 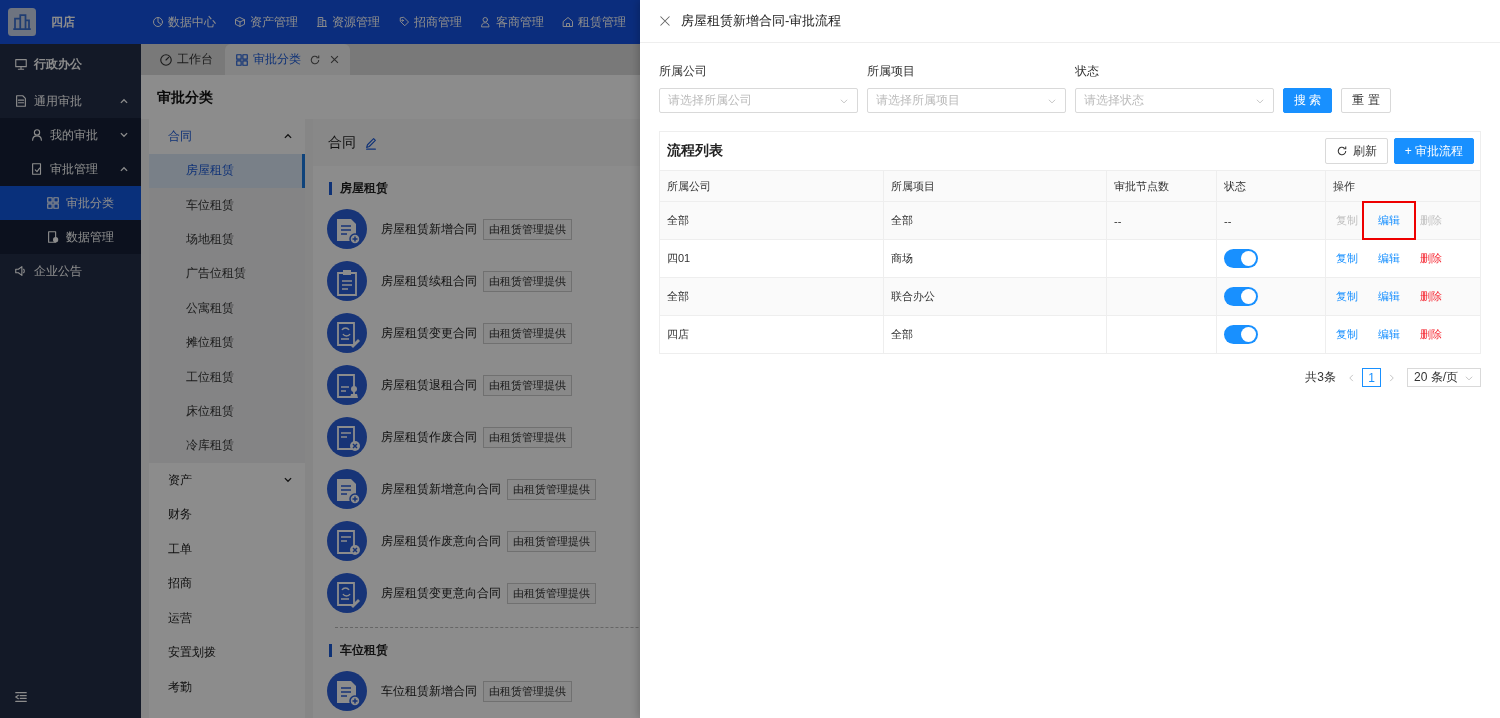 What do you see at coordinates (227, 170) in the screenshot?
I see `category-item: 房屋租赁` at bounding box center [227, 170].